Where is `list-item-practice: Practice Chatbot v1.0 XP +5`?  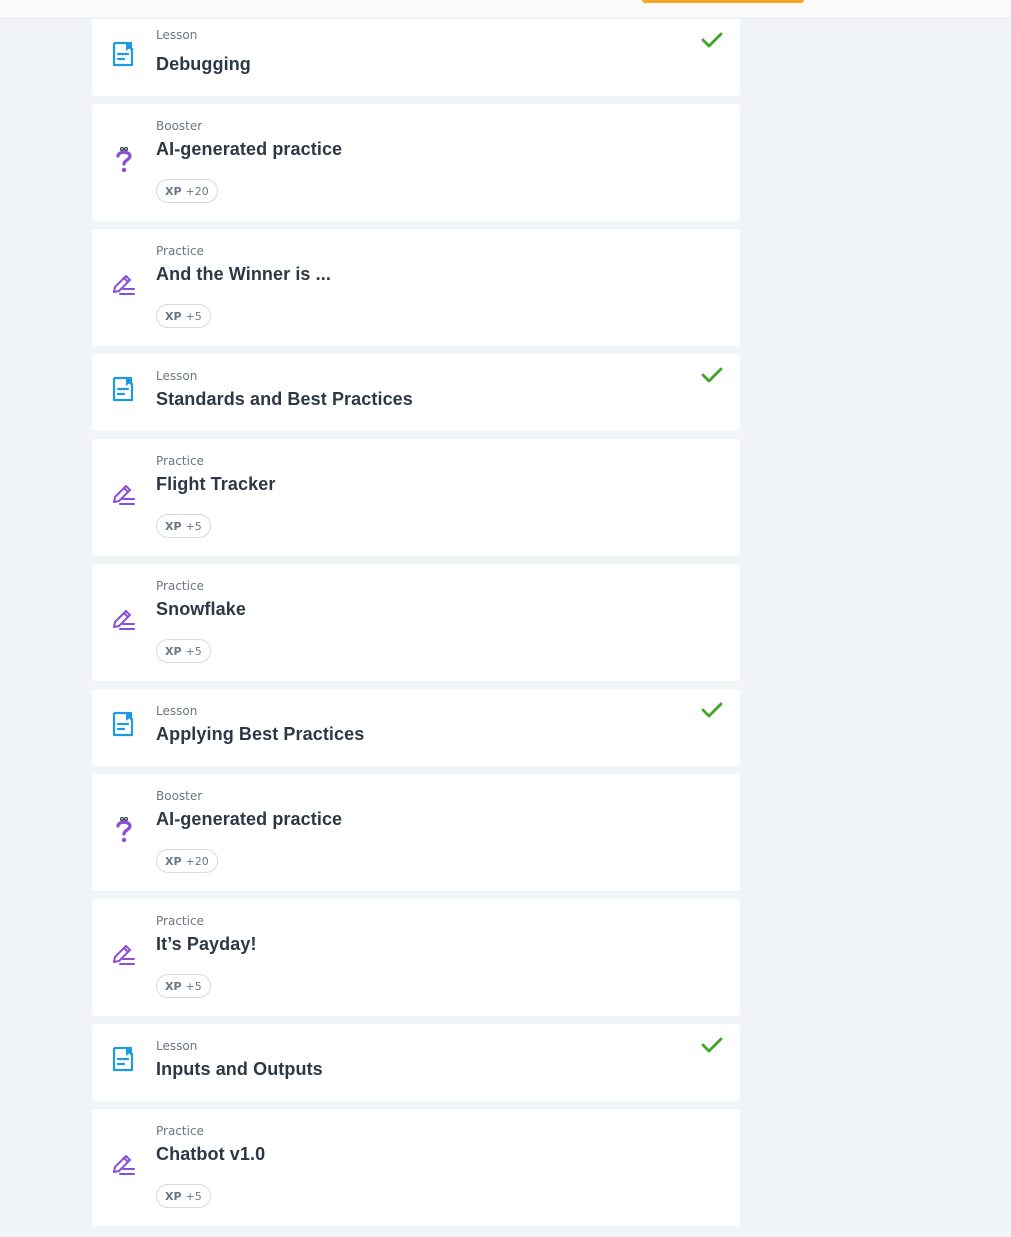
list-item-practice: Practice Chatbot v1.0 XP +5 is located at coordinates (416, 1167).